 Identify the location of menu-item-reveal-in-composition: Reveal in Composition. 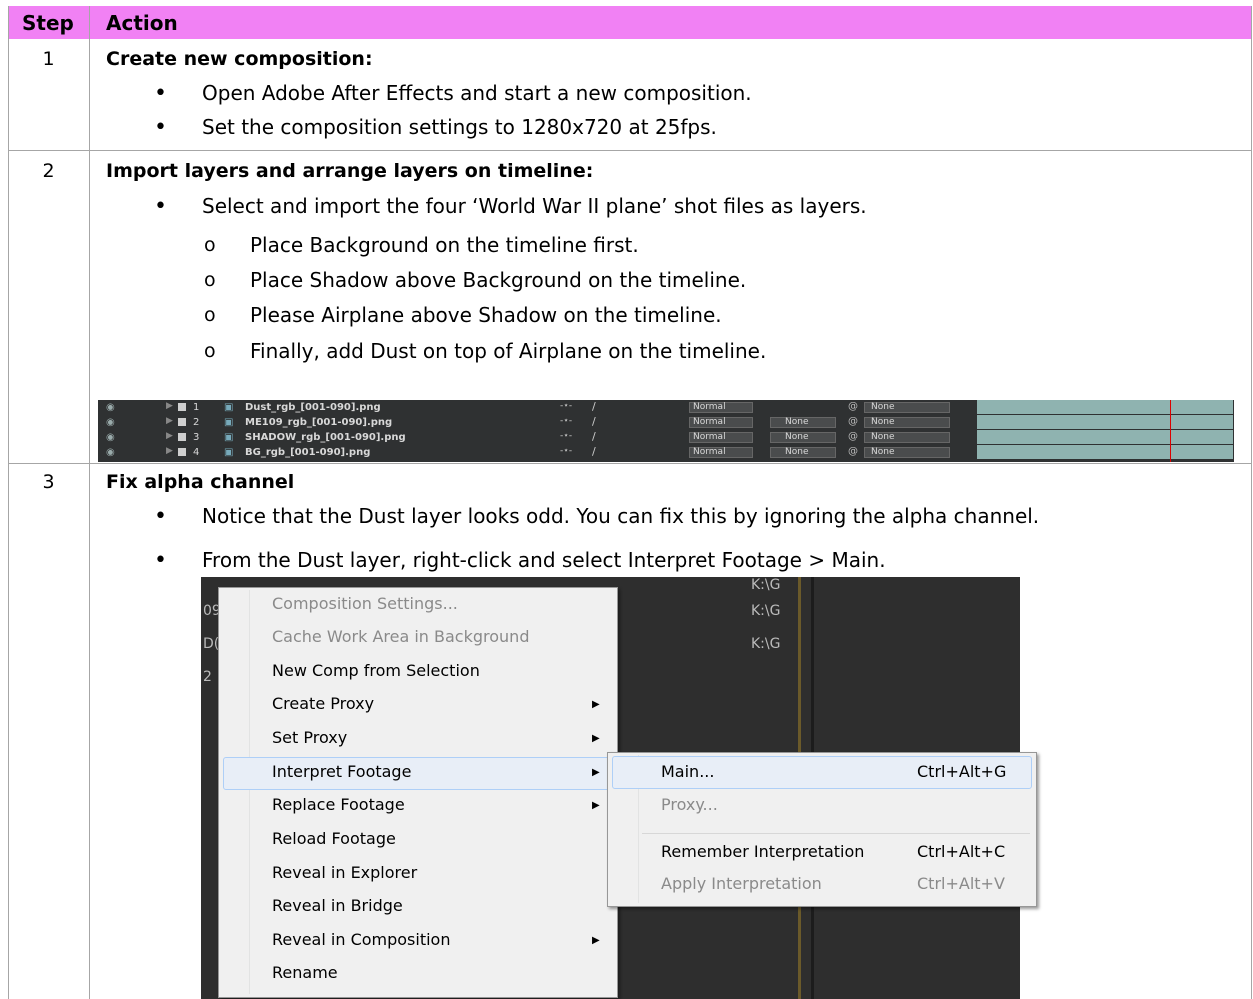
(361, 939).